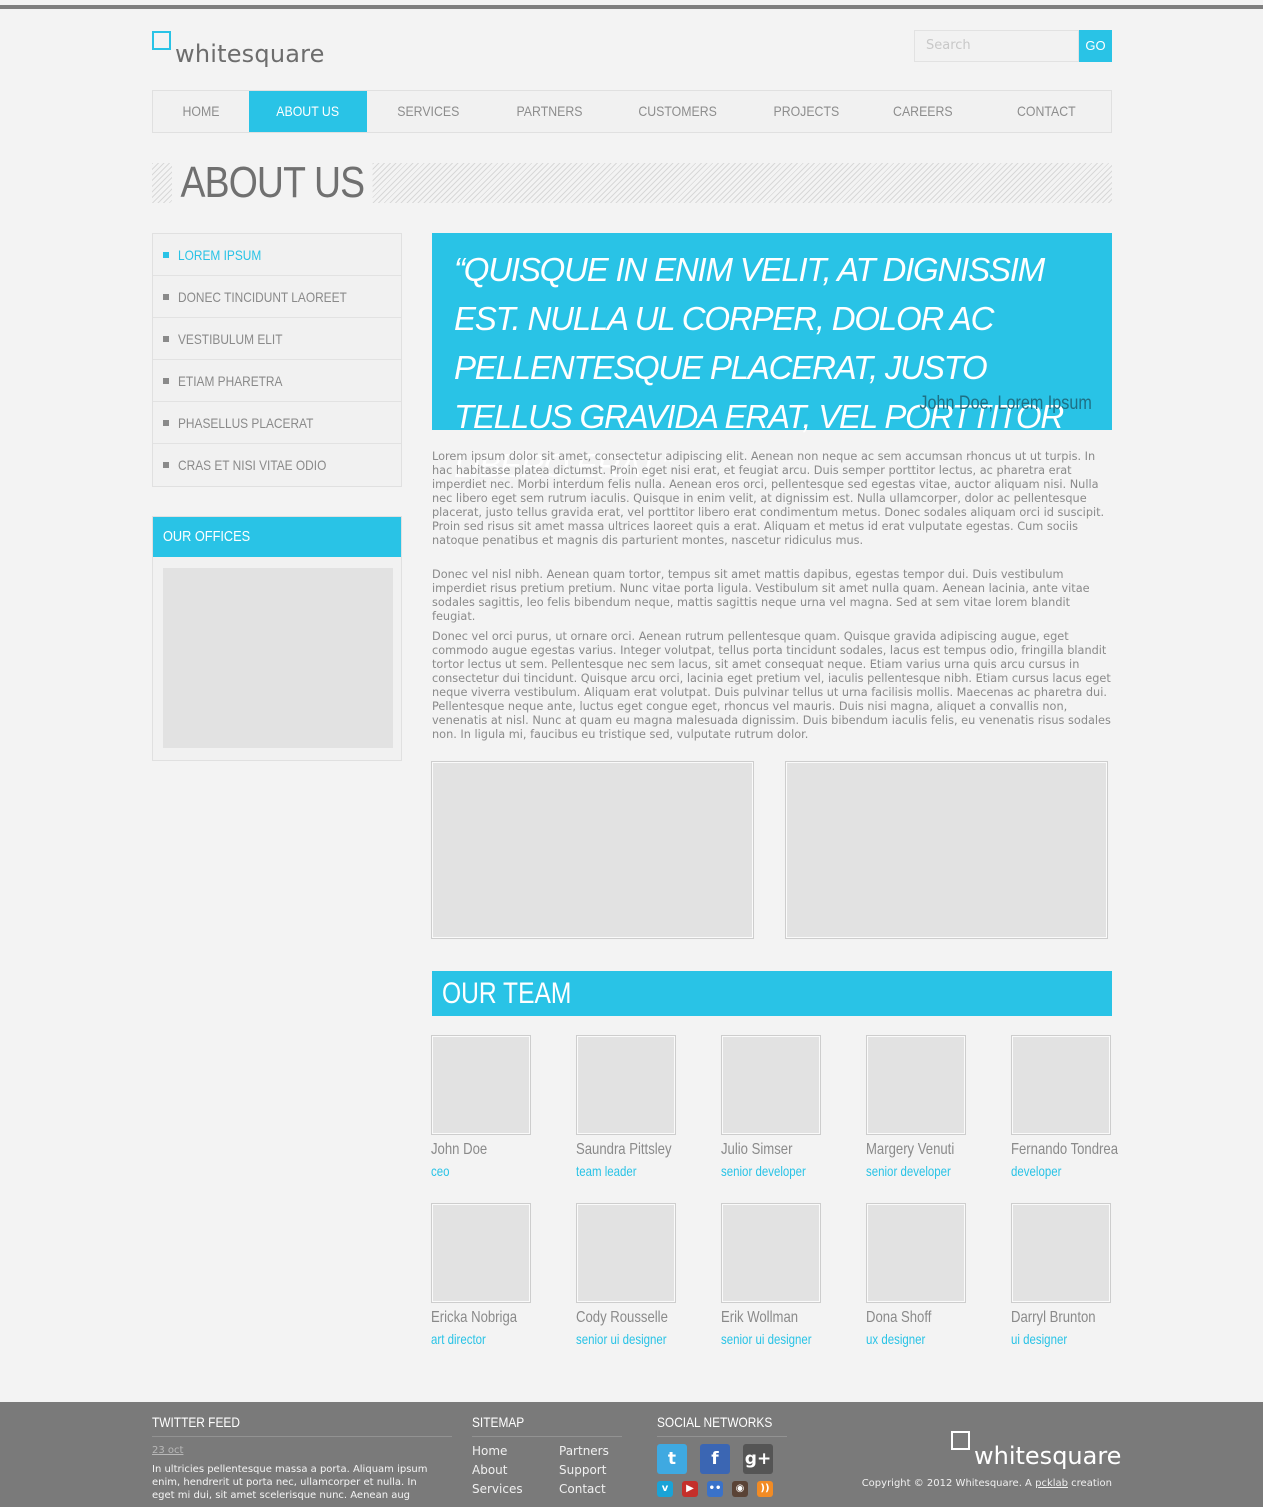  I want to click on sidebar-item: ETIAM PHARETRA, so click(277, 381).